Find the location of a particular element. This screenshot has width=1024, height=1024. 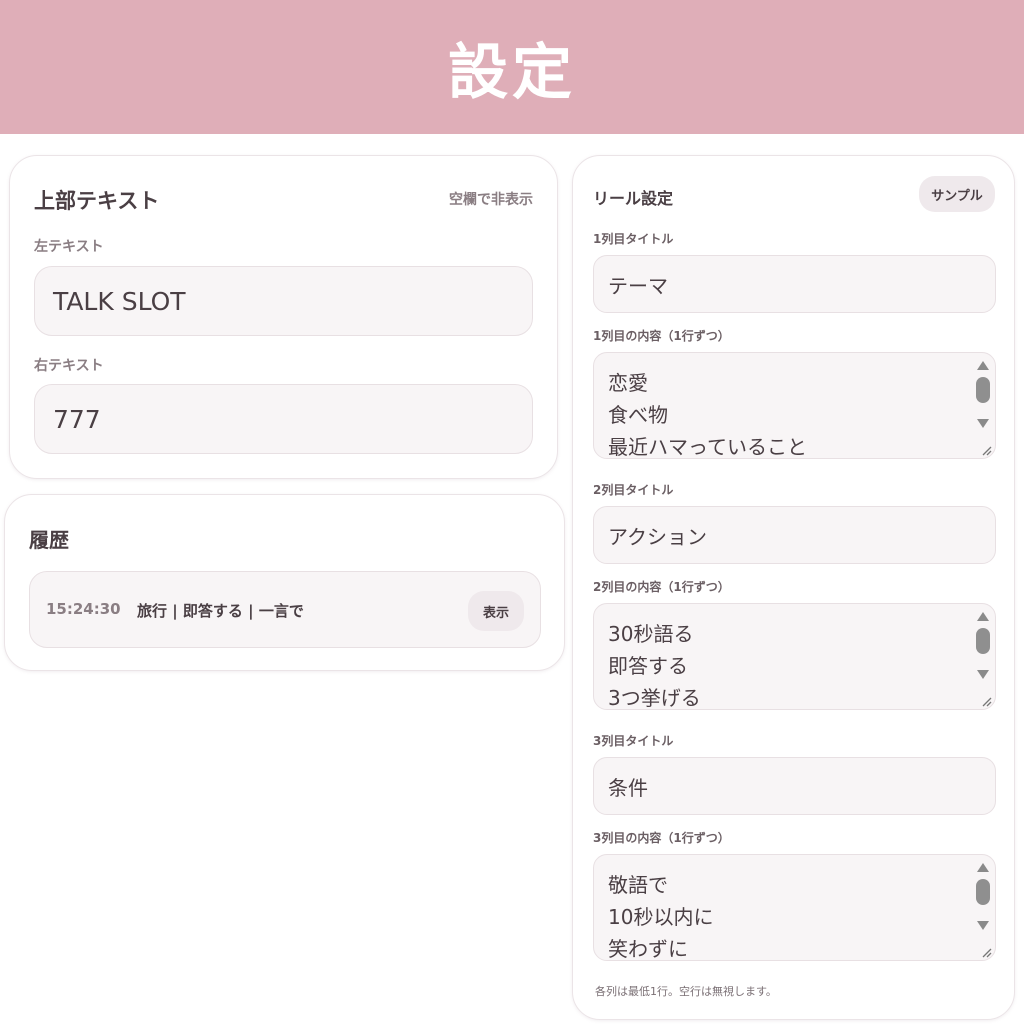

sample-button: サンプル is located at coordinates (957, 194).